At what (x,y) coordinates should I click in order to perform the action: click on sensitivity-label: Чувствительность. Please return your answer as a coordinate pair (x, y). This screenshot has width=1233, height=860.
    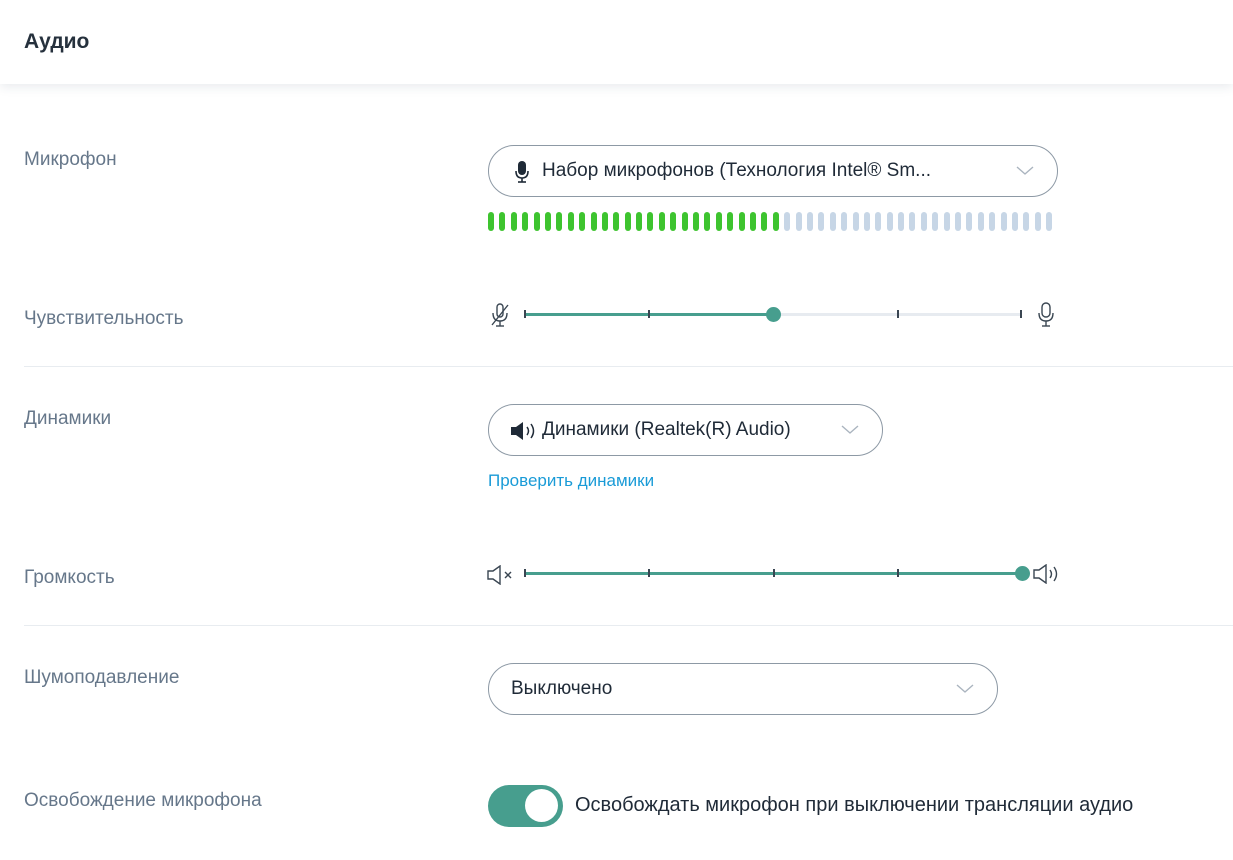
    Looking at the image, I should click on (104, 318).